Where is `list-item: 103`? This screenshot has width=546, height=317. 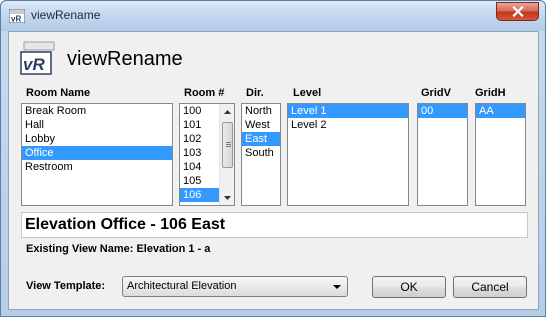 list-item: 103 is located at coordinates (200, 153).